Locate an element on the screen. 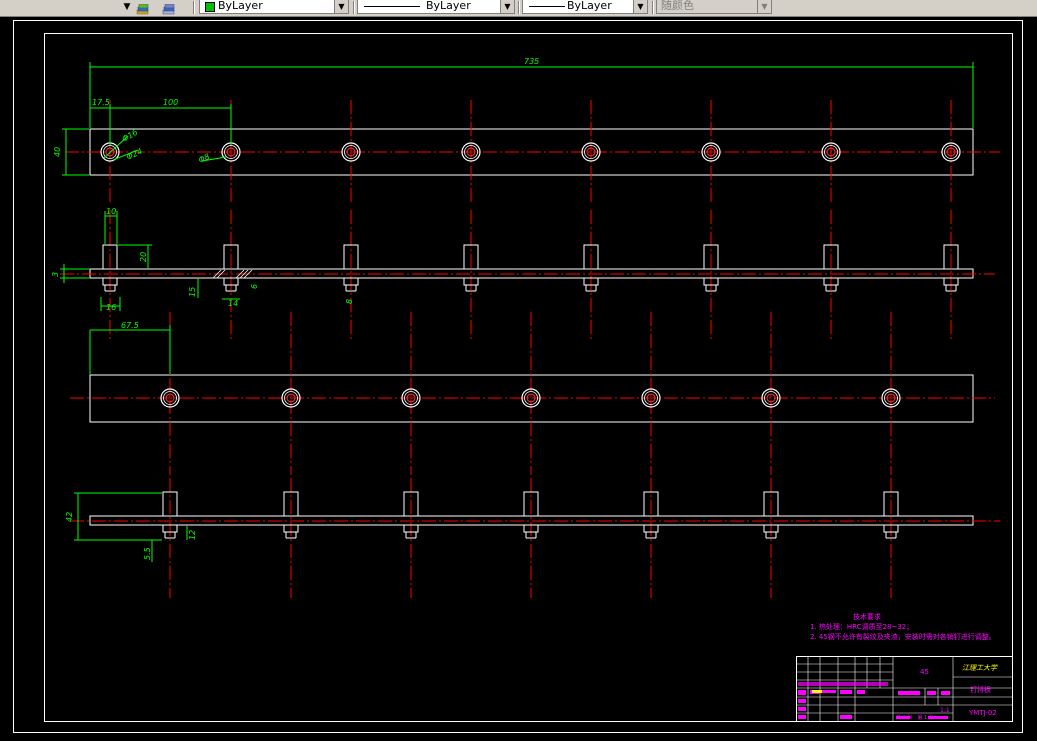 Image resolution: width=1037 pixels, height=741 pixels. dim-hole-d2: Φ24 is located at coordinates (134, 154).